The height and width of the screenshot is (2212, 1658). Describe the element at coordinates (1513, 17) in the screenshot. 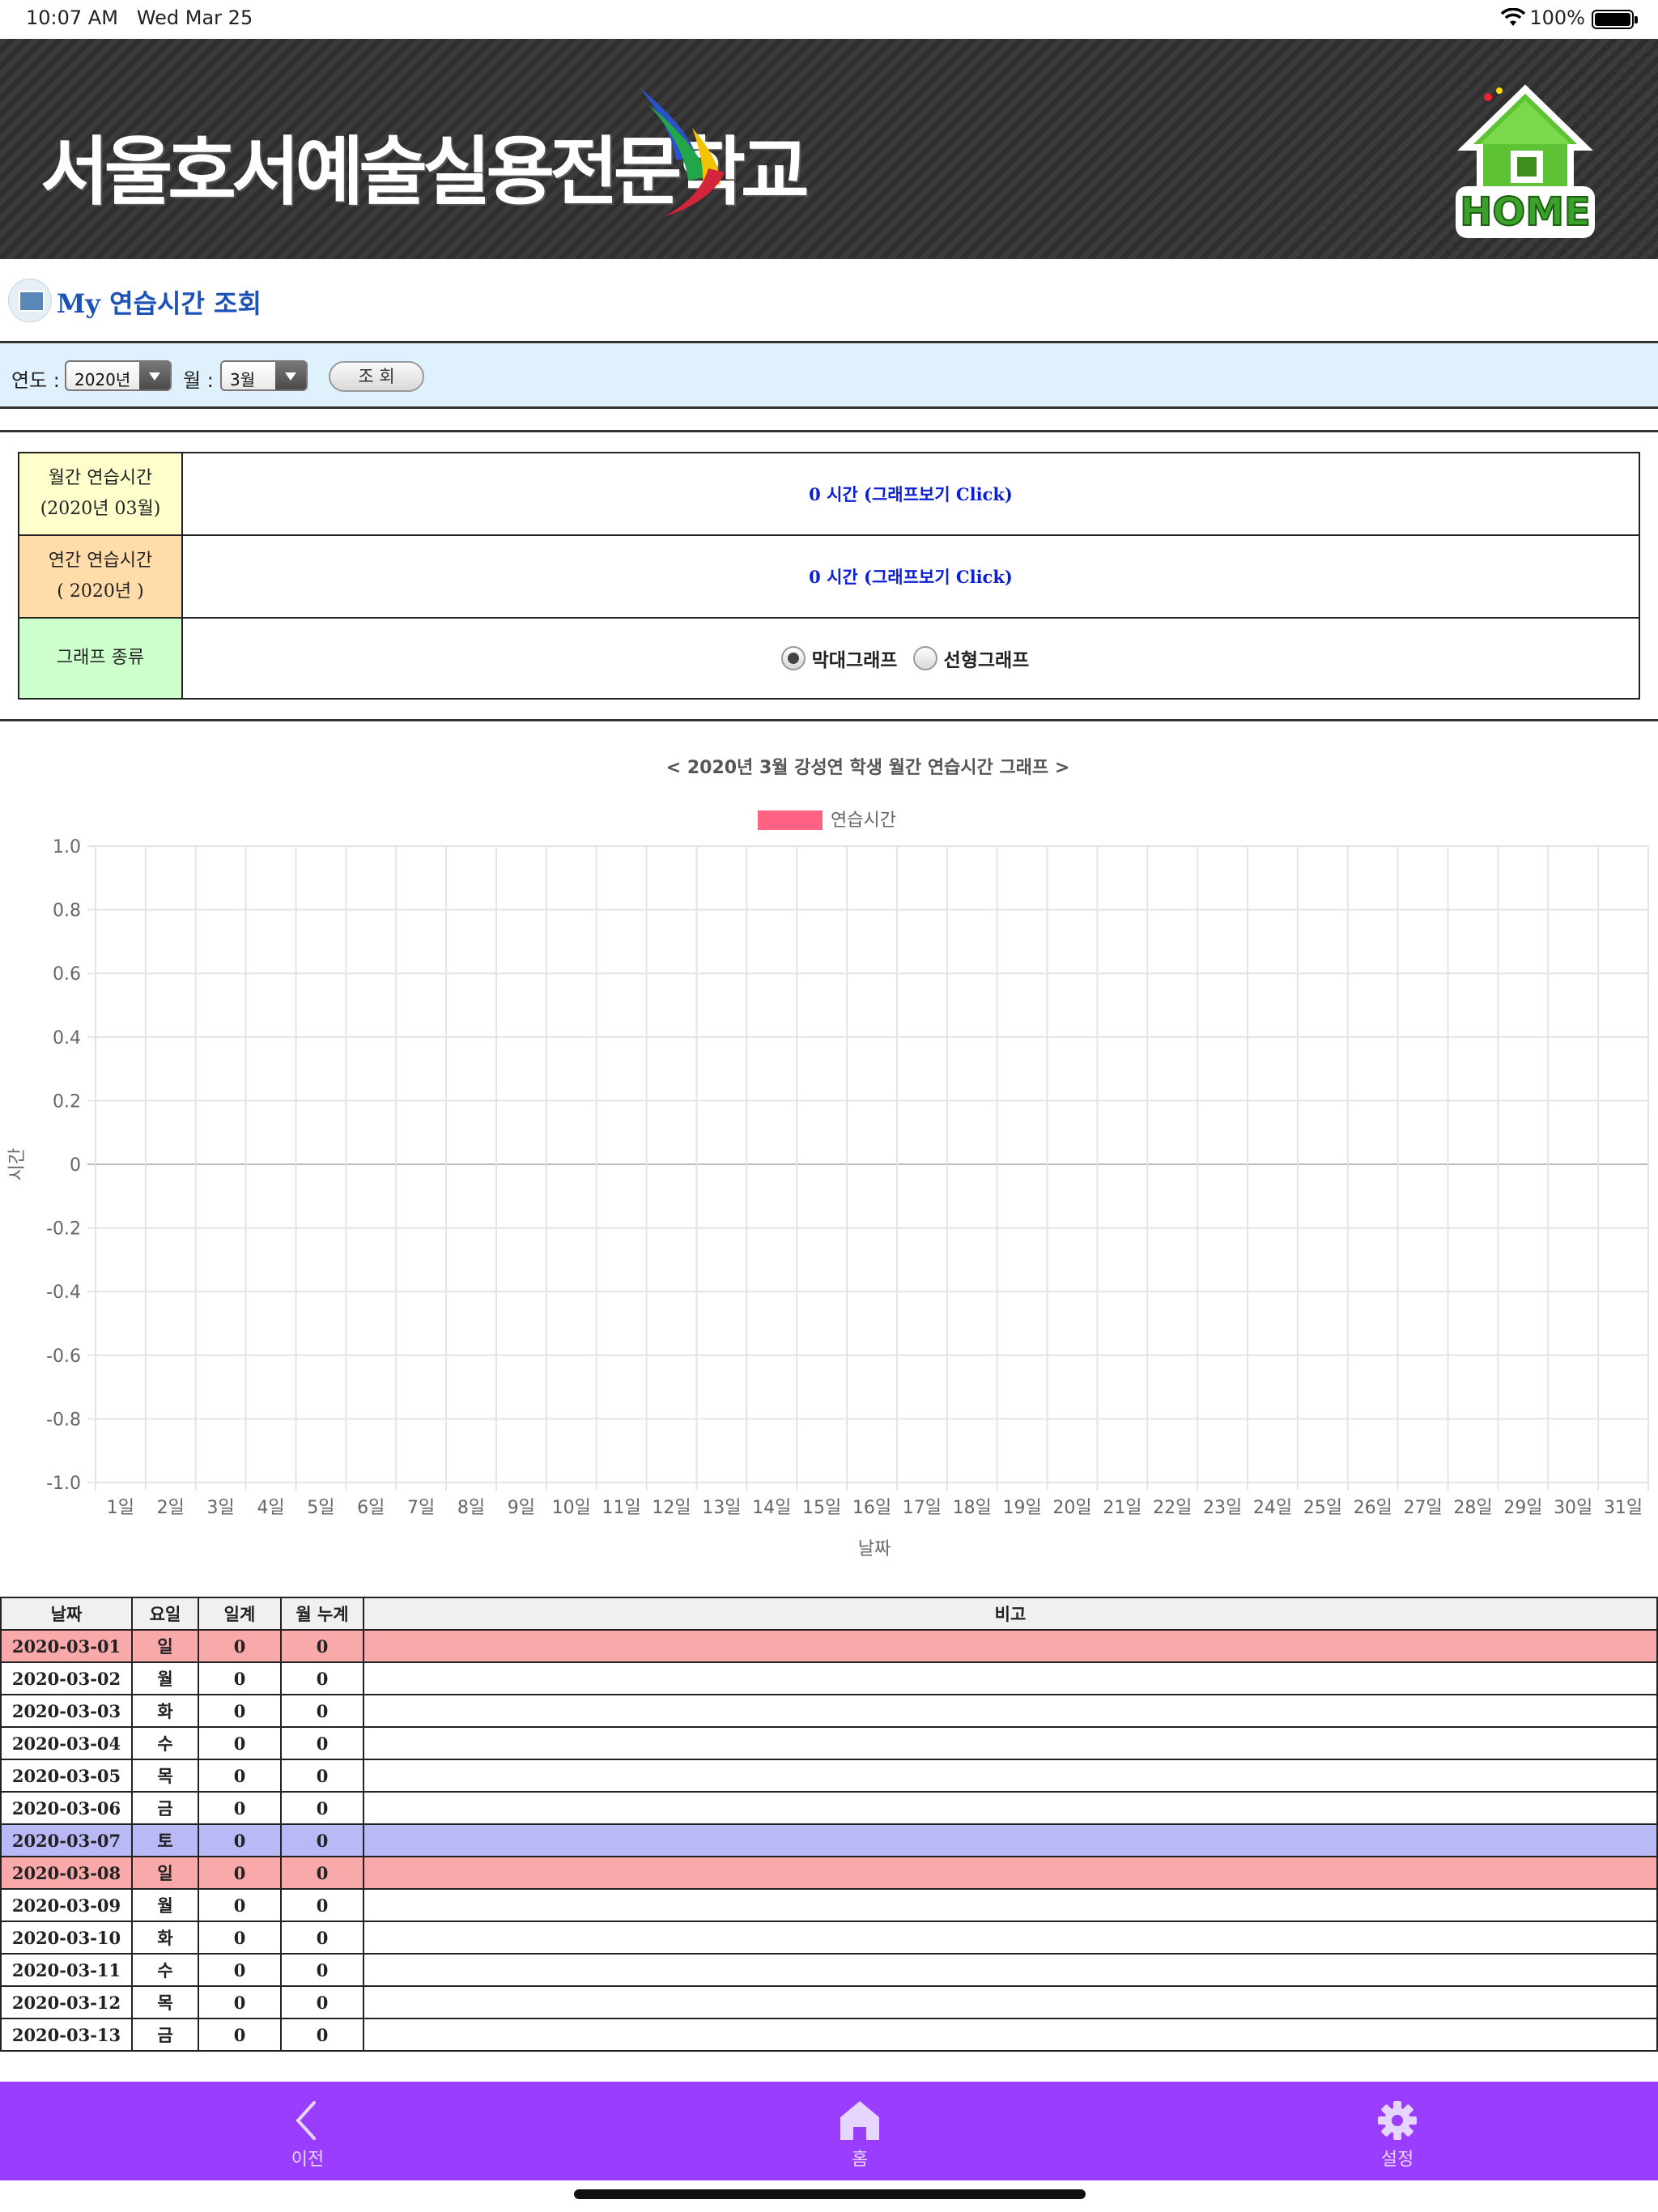

I see `wifi-icon` at that location.